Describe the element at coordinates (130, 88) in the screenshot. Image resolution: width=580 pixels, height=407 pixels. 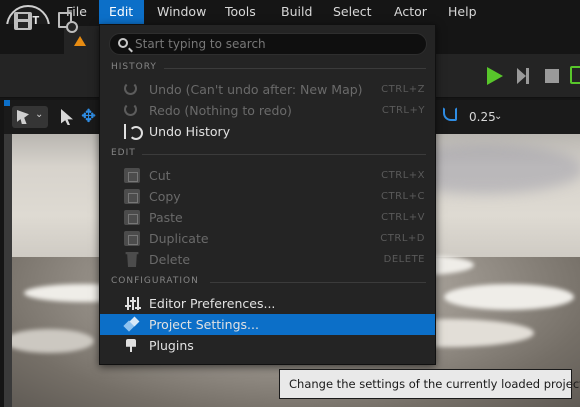
I see `undo-icon` at that location.